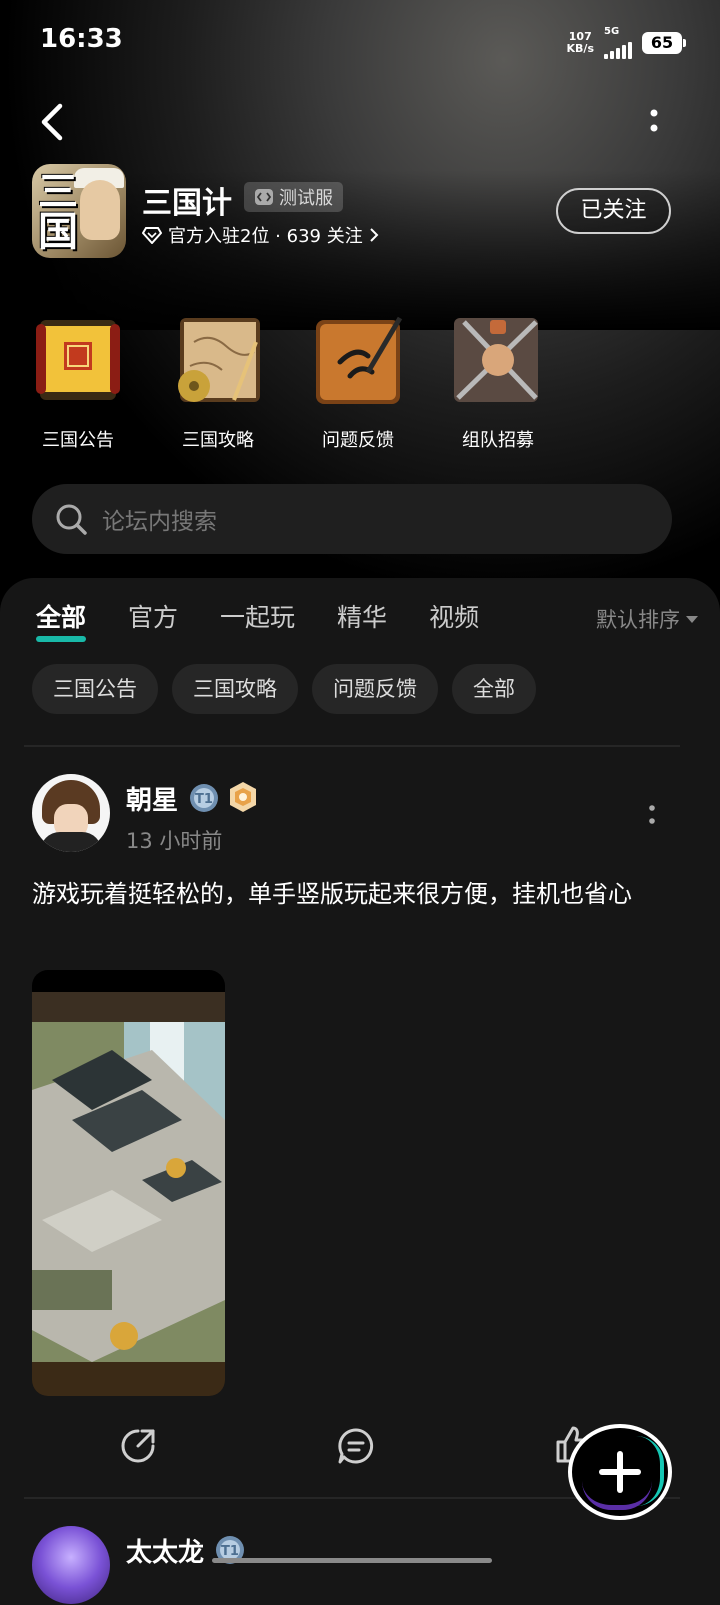 The width and height of the screenshot is (720, 1605). I want to click on tab-label: 全部, so click(61, 617).